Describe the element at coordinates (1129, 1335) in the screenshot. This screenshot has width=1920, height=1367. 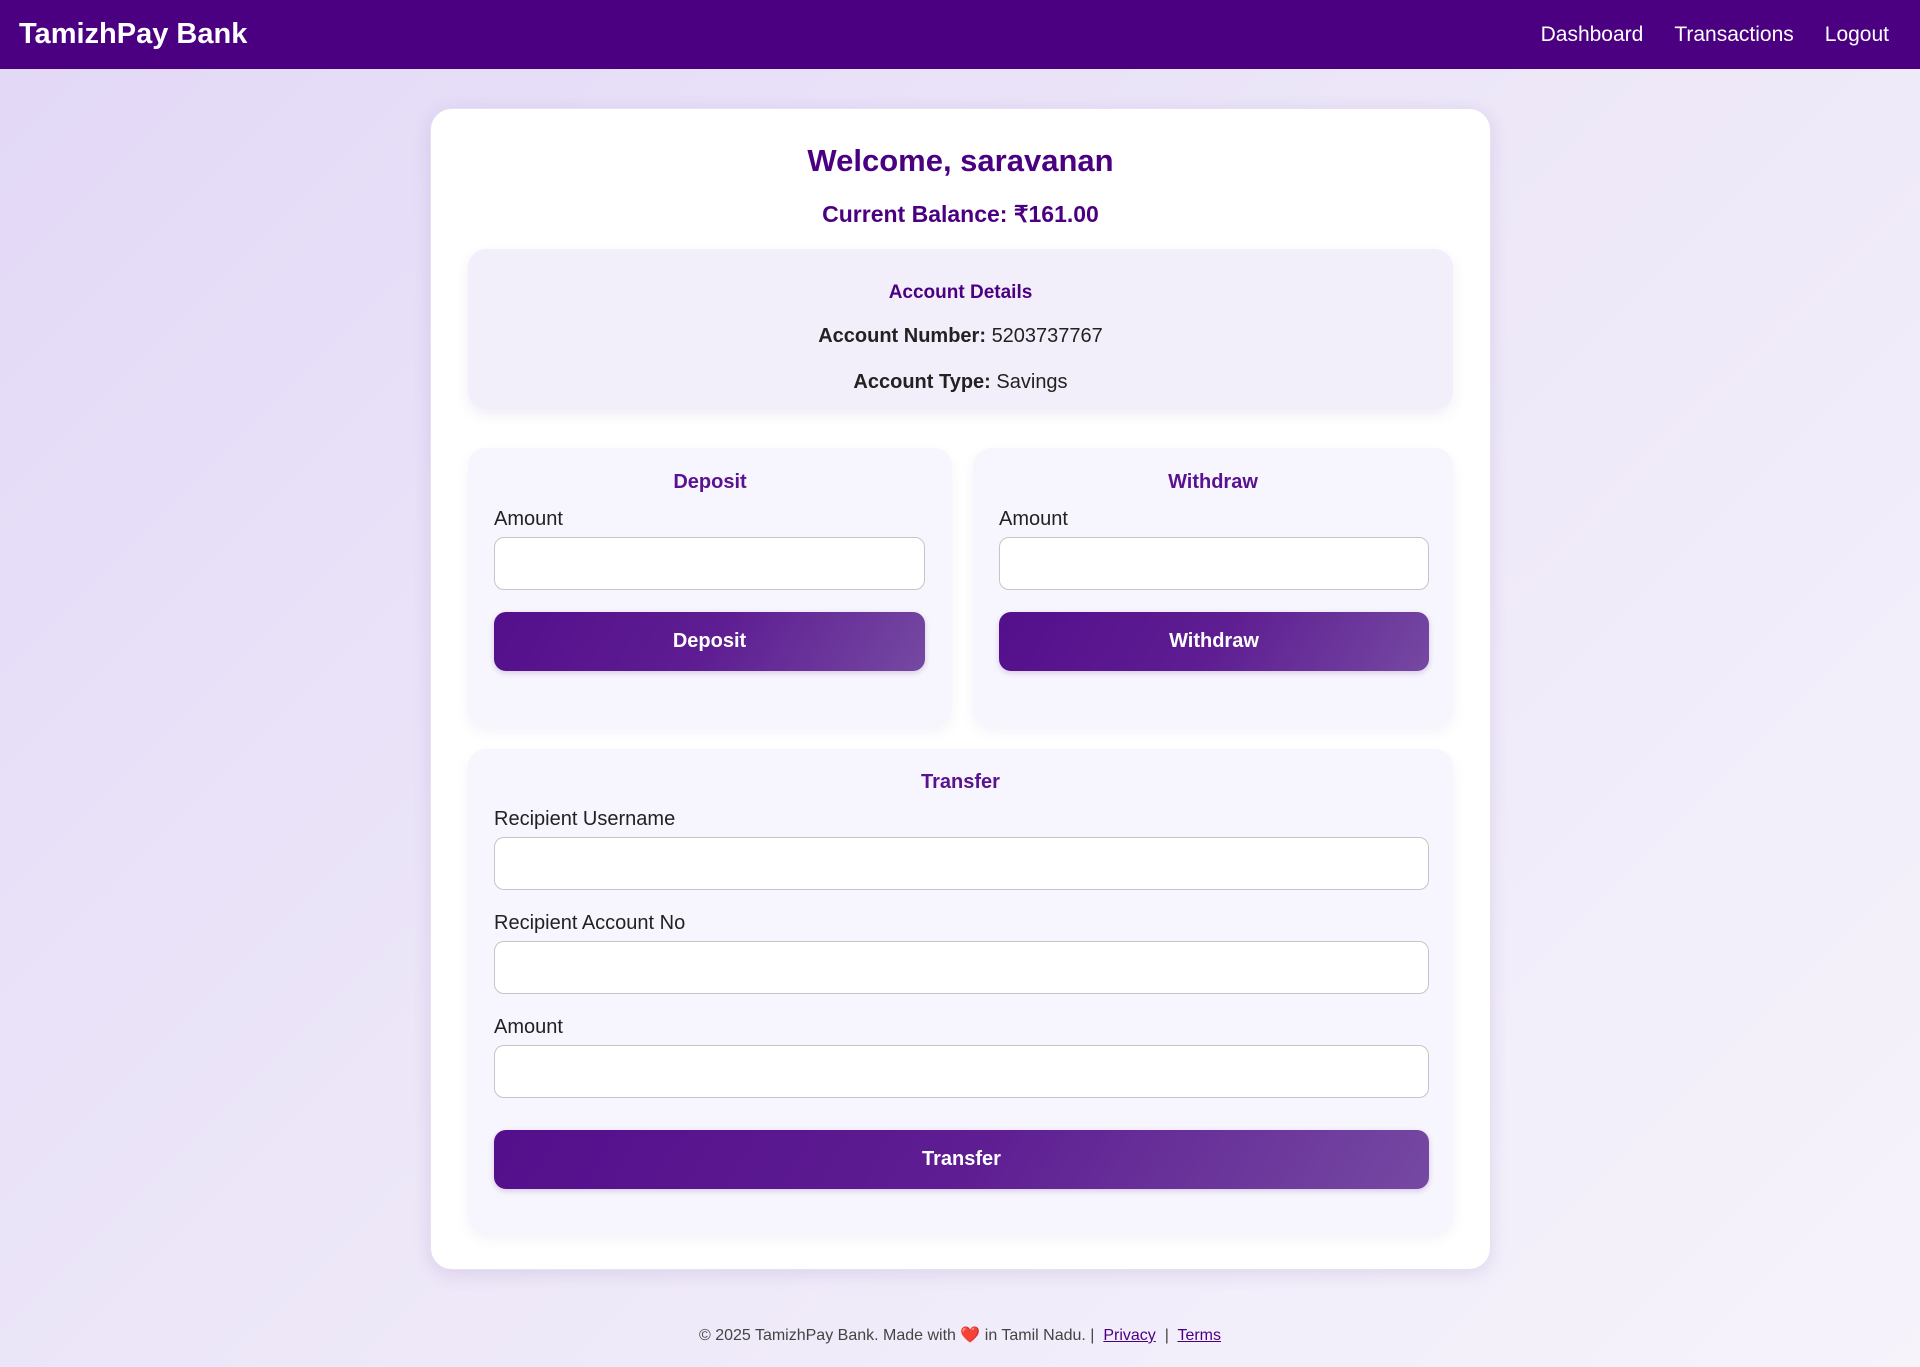
I see `privacy-link: Privacy` at that location.